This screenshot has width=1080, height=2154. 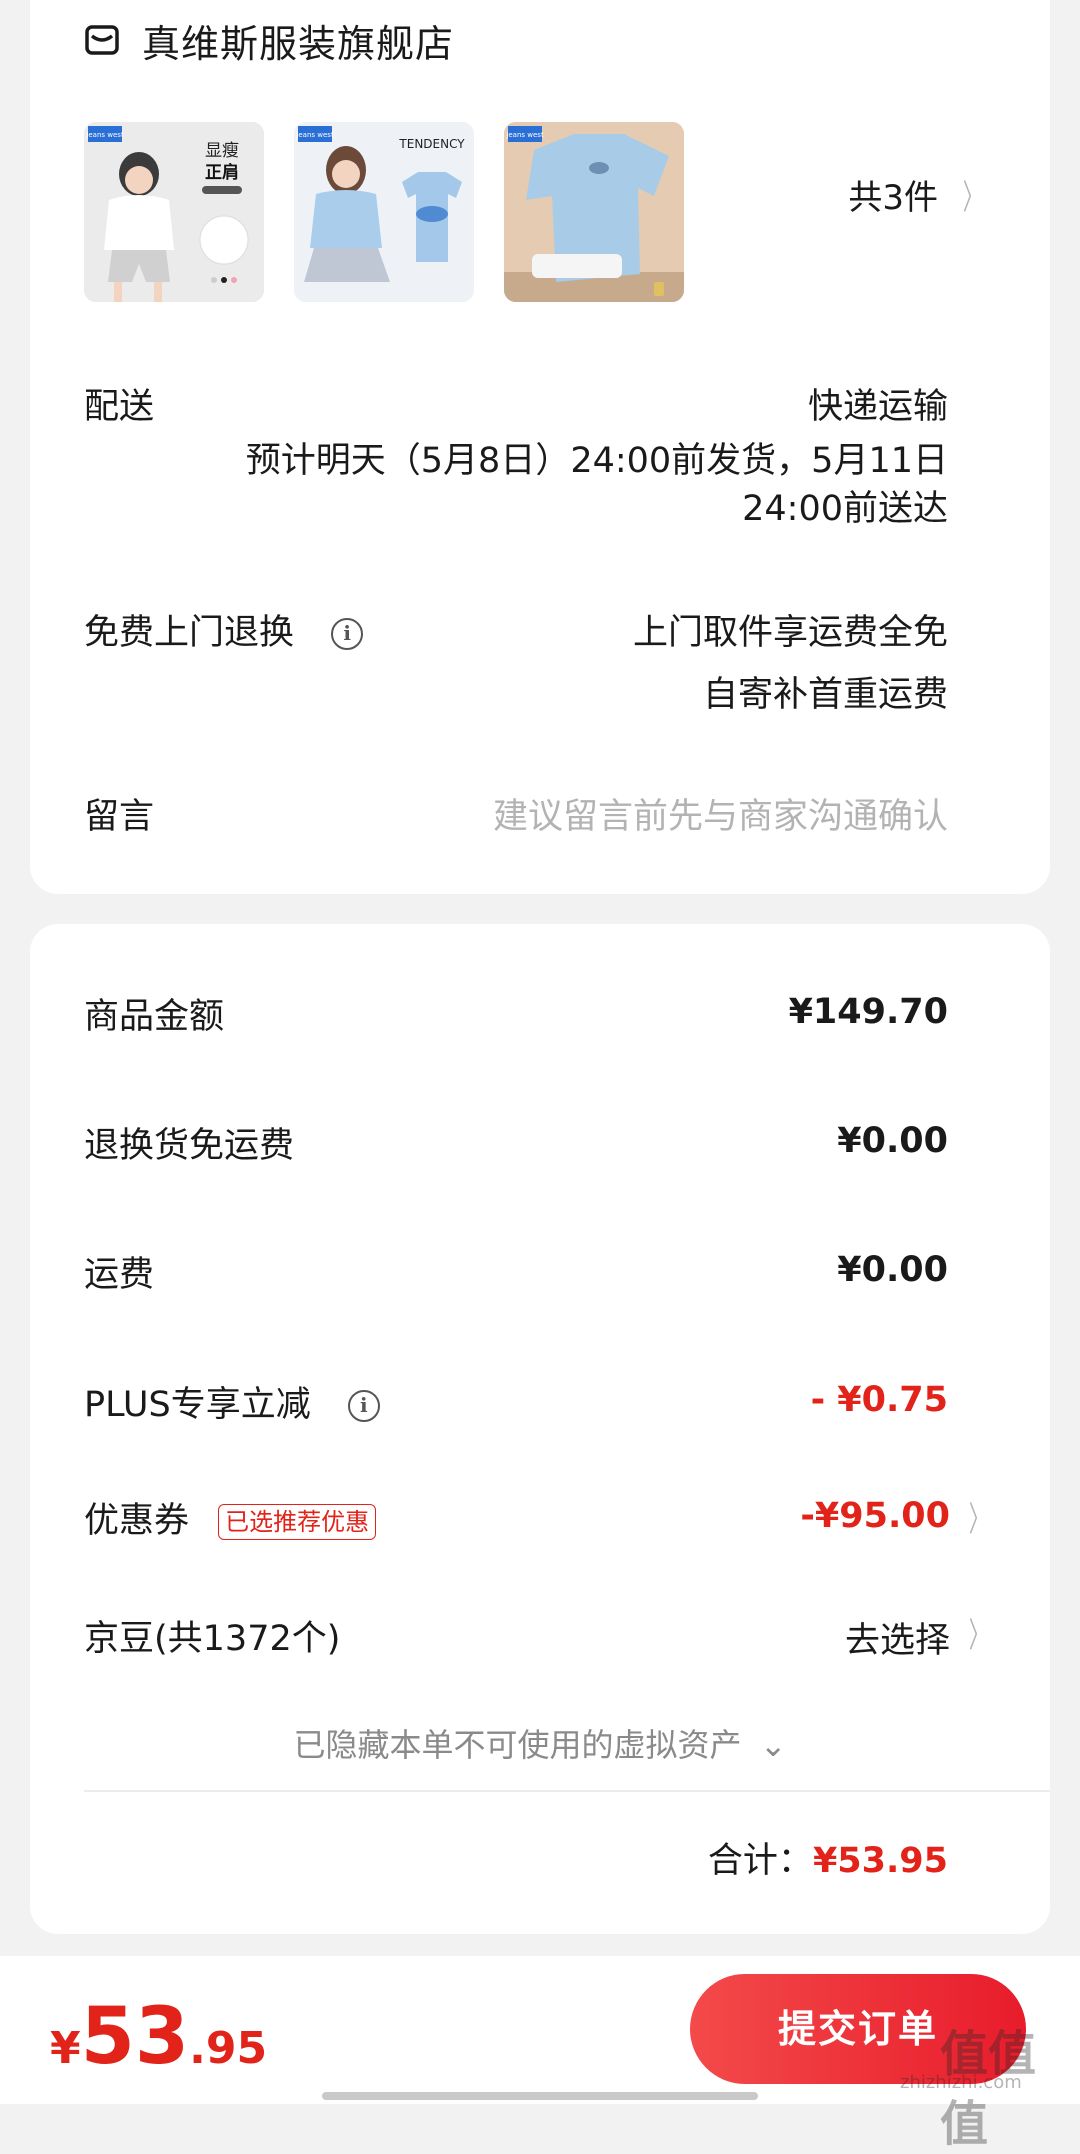 I want to click on return-free-value: ¥0.00, so click(x=892, y=1141).